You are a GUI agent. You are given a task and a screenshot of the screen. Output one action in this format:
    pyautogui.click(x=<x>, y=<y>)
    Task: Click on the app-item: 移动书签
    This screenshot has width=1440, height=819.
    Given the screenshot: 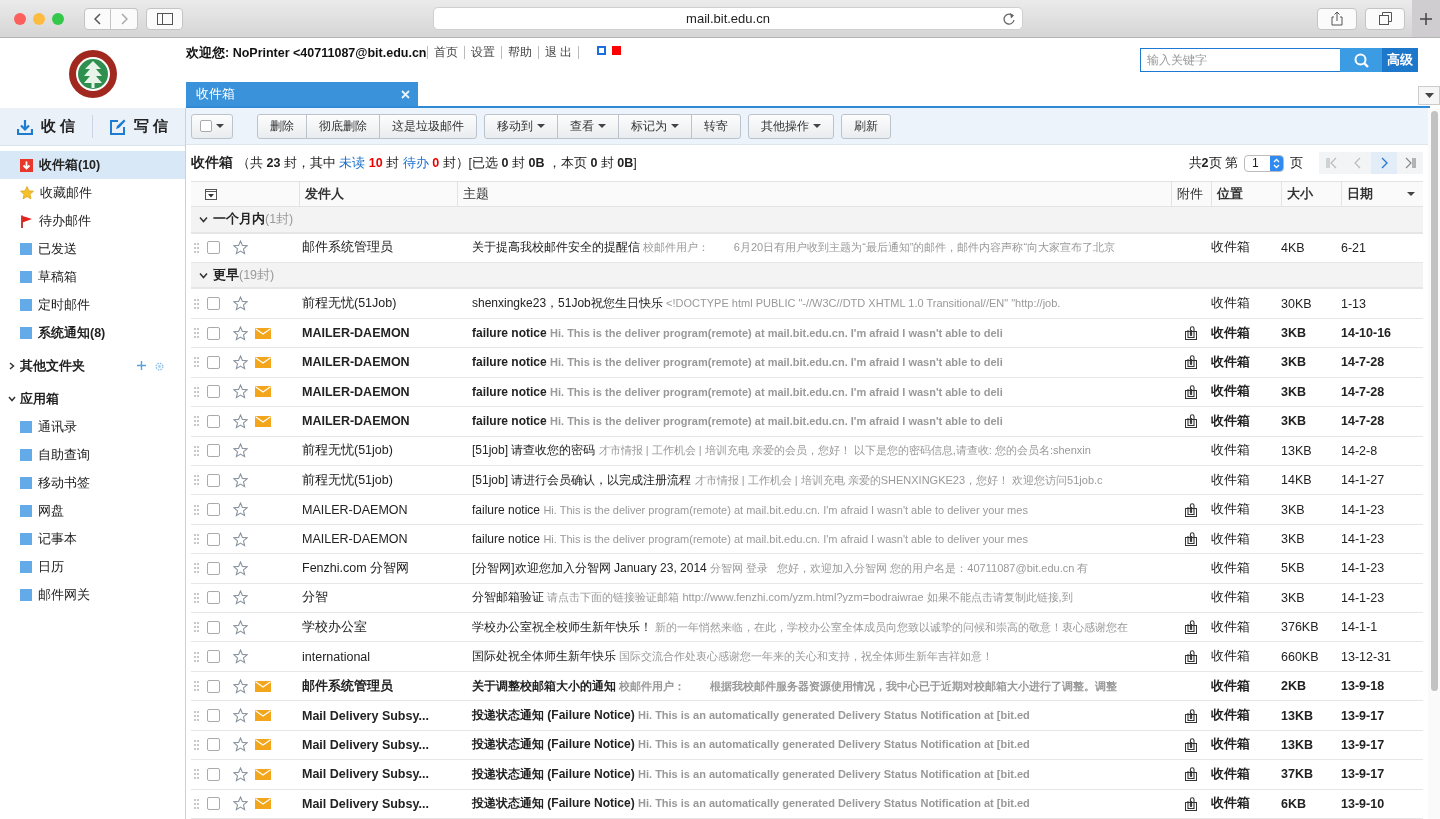 What is the action you would take?
    pyautogui.click(x=92, y=483)
    